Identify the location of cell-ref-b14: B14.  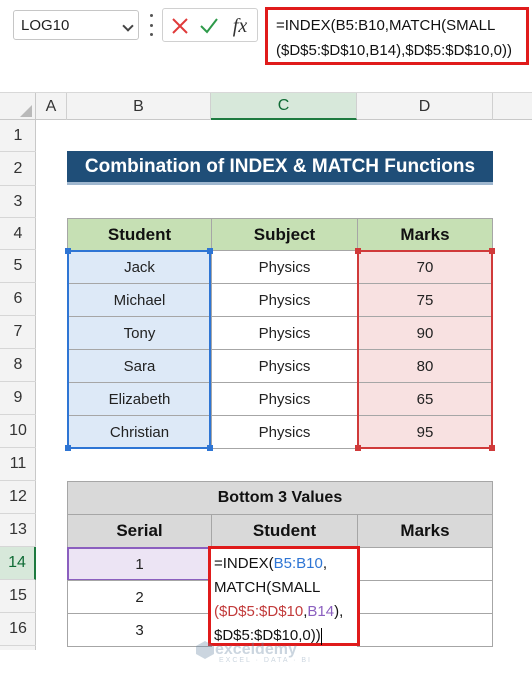
(321, 611).